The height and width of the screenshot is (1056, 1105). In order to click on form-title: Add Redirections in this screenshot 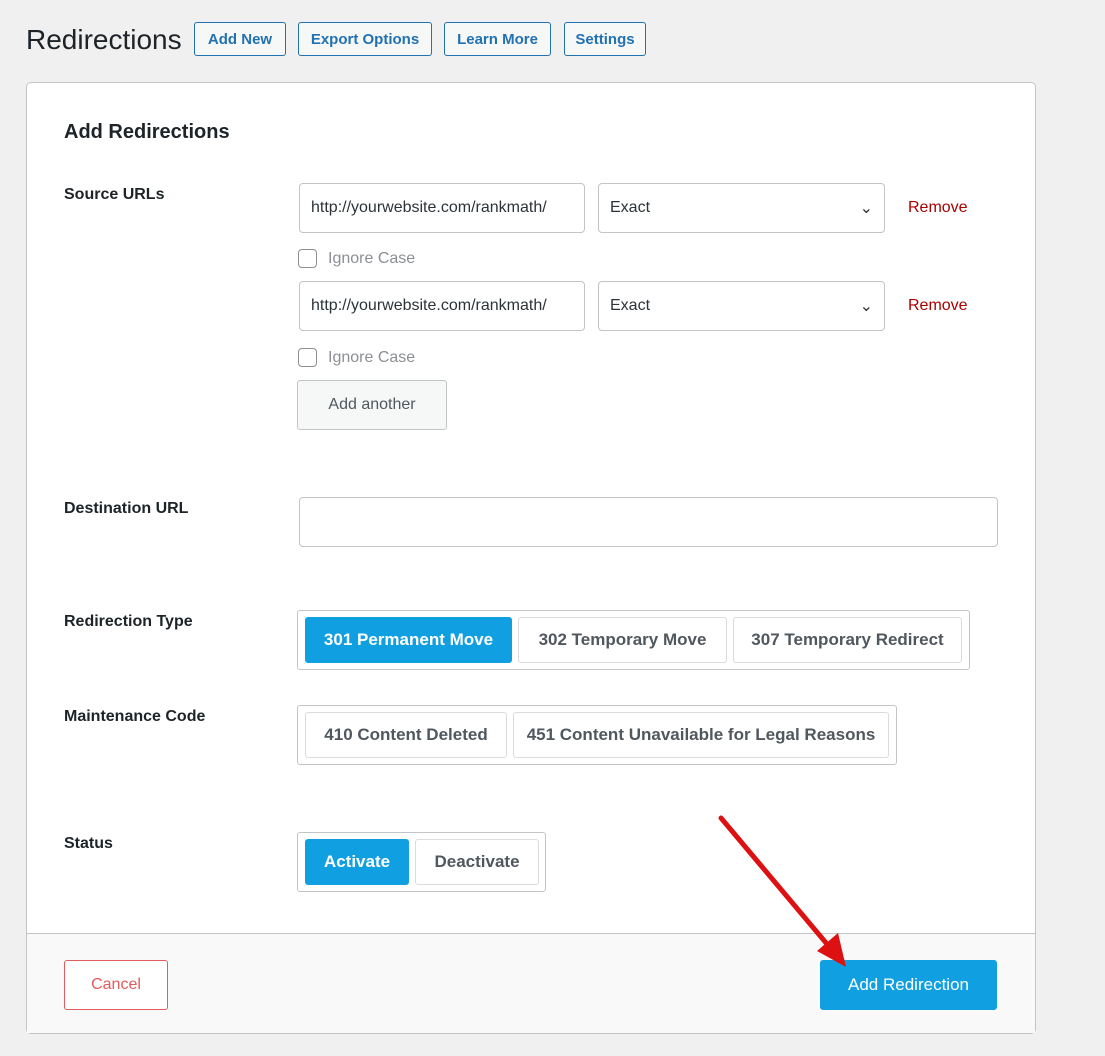, I will do `click(147, 132)`.